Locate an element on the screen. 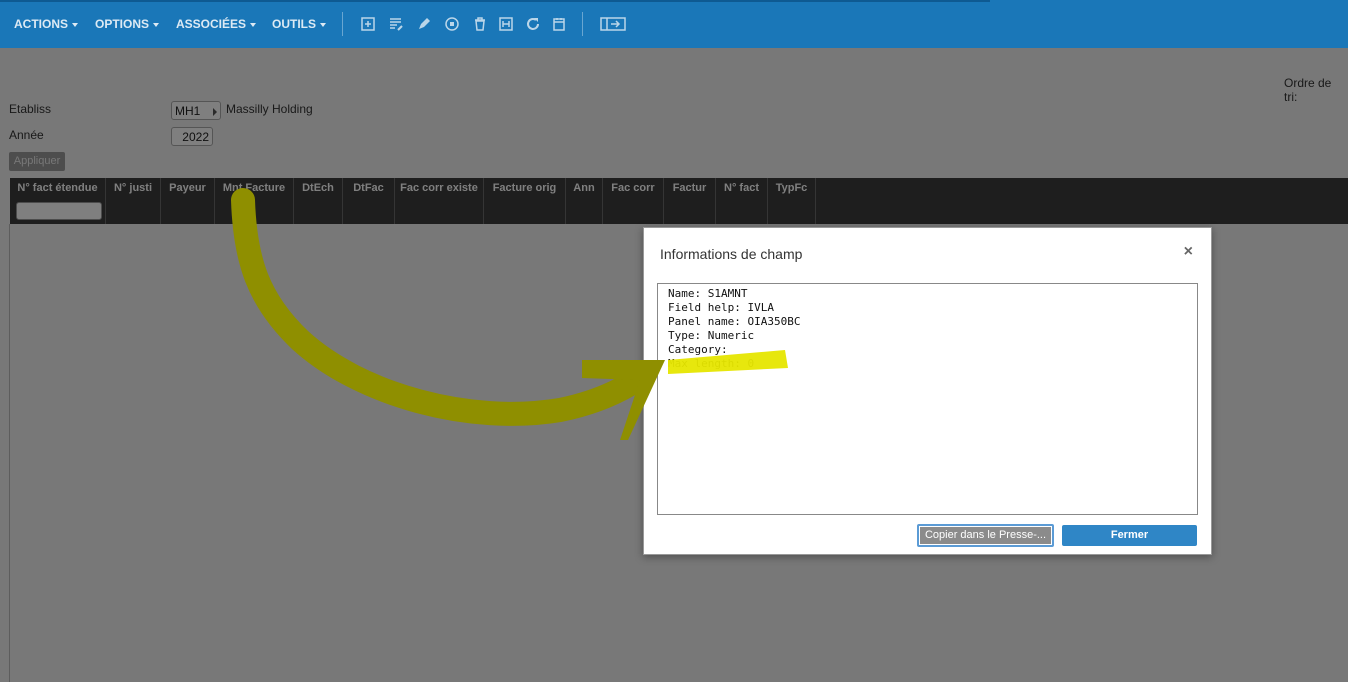 The image size is (1348, 682). list-edit-icon is located at coordinates (396, 24).